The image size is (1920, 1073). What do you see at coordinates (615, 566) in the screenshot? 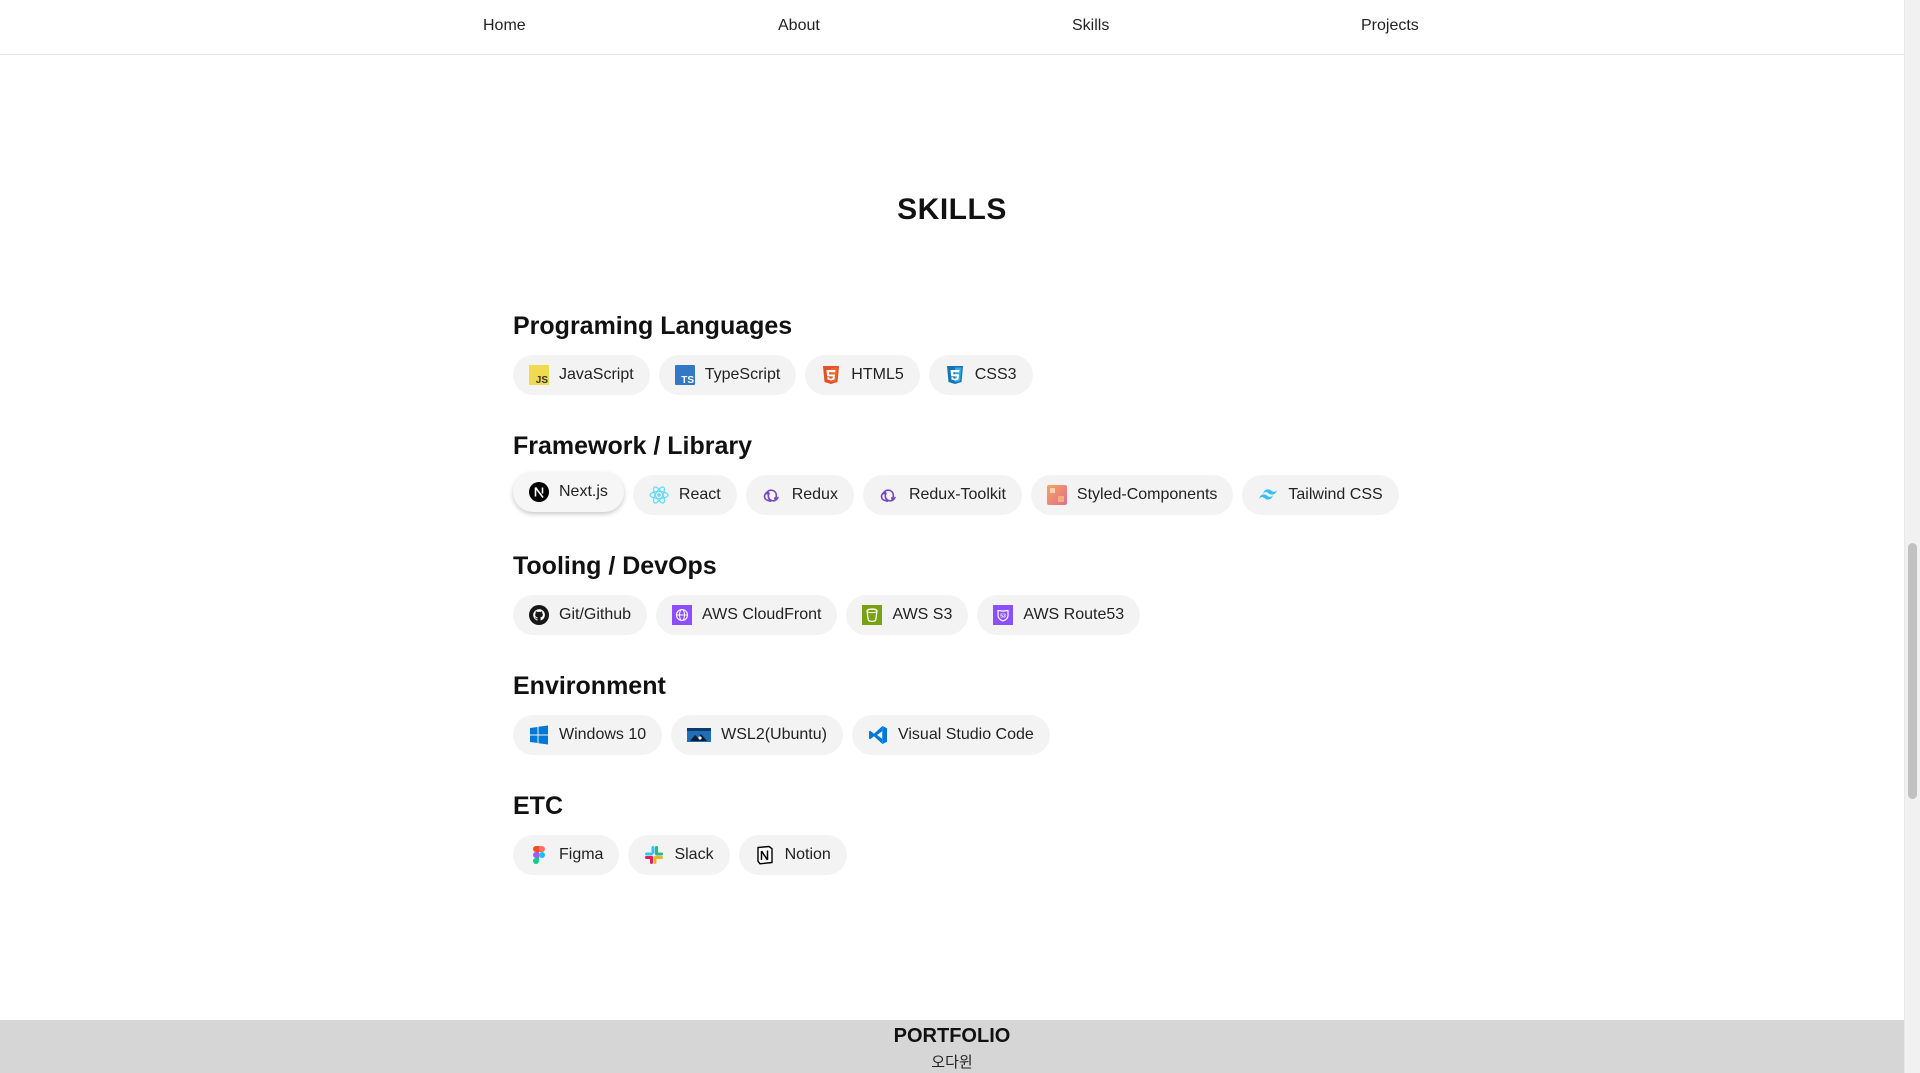
I see `group-title: Tooling / DevOps` at bounding box center [615, 566].